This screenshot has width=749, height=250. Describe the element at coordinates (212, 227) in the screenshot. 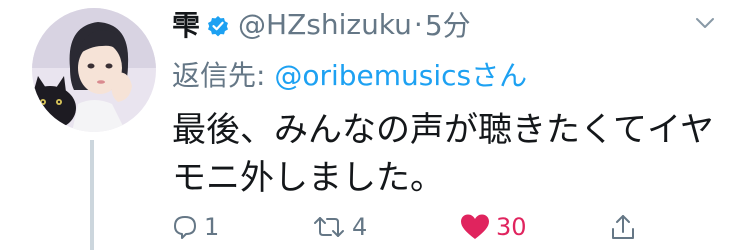

I see `reply-count: 1` at that location.